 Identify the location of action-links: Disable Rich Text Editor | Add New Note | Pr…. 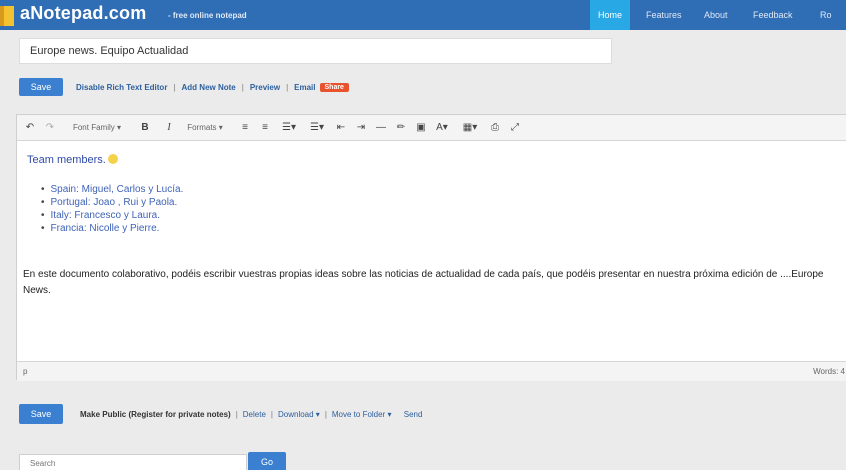
(212, 88).